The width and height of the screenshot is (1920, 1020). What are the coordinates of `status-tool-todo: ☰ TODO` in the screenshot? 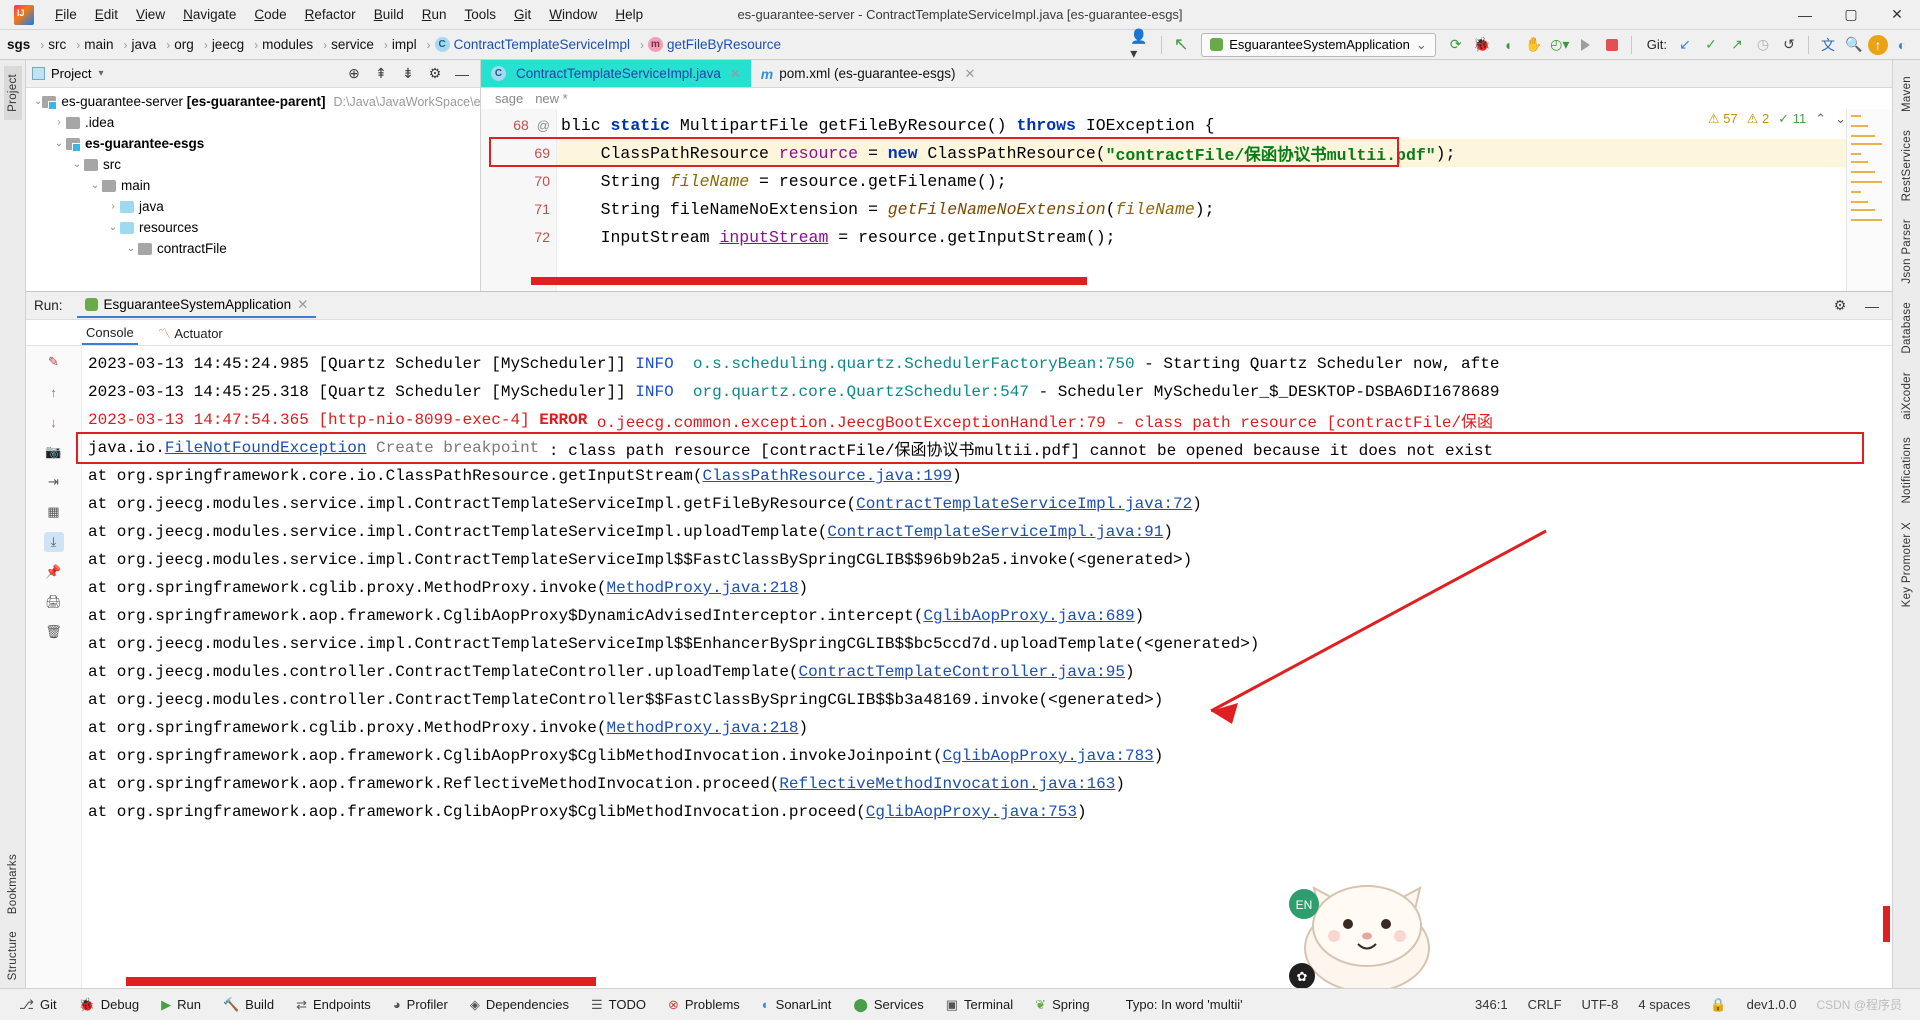 It's located at (618, 1005).